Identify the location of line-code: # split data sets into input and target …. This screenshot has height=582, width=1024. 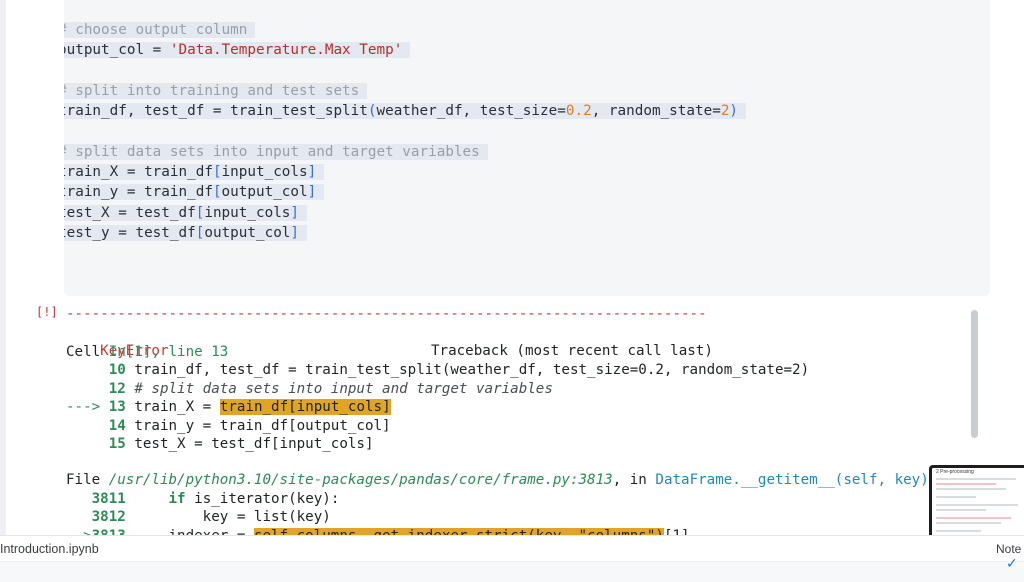
(339, 388).